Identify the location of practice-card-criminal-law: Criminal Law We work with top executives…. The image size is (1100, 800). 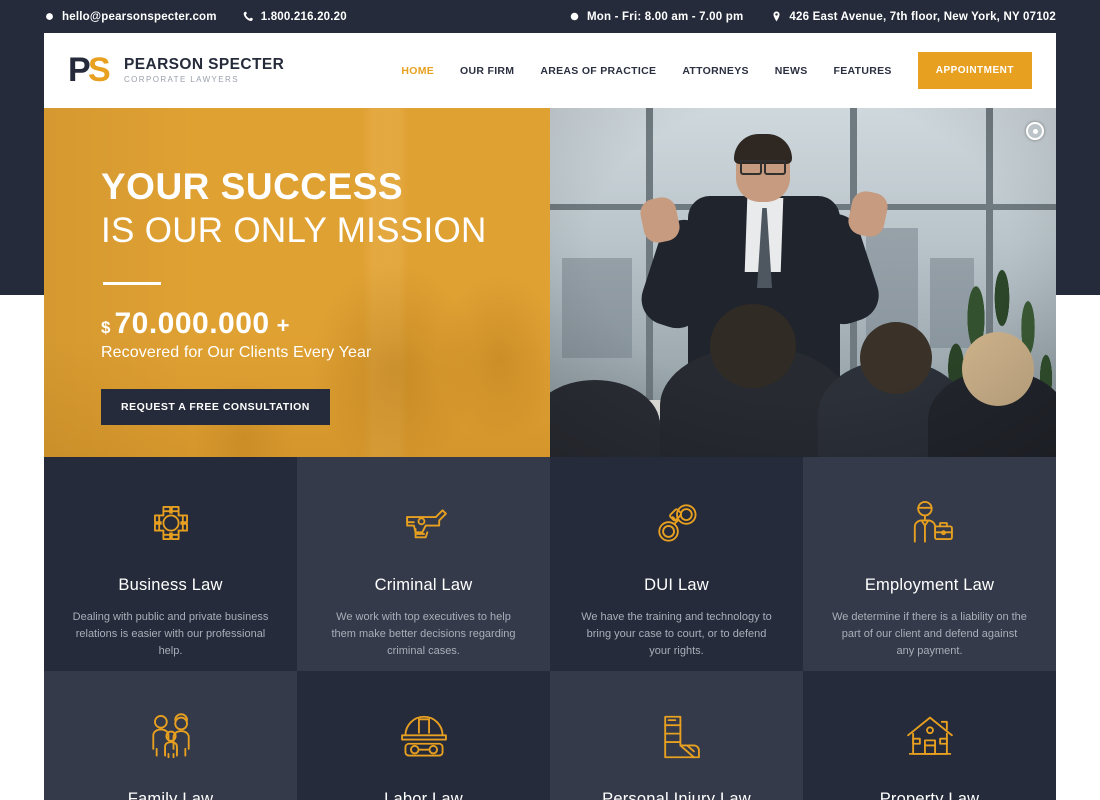
(423, 564).